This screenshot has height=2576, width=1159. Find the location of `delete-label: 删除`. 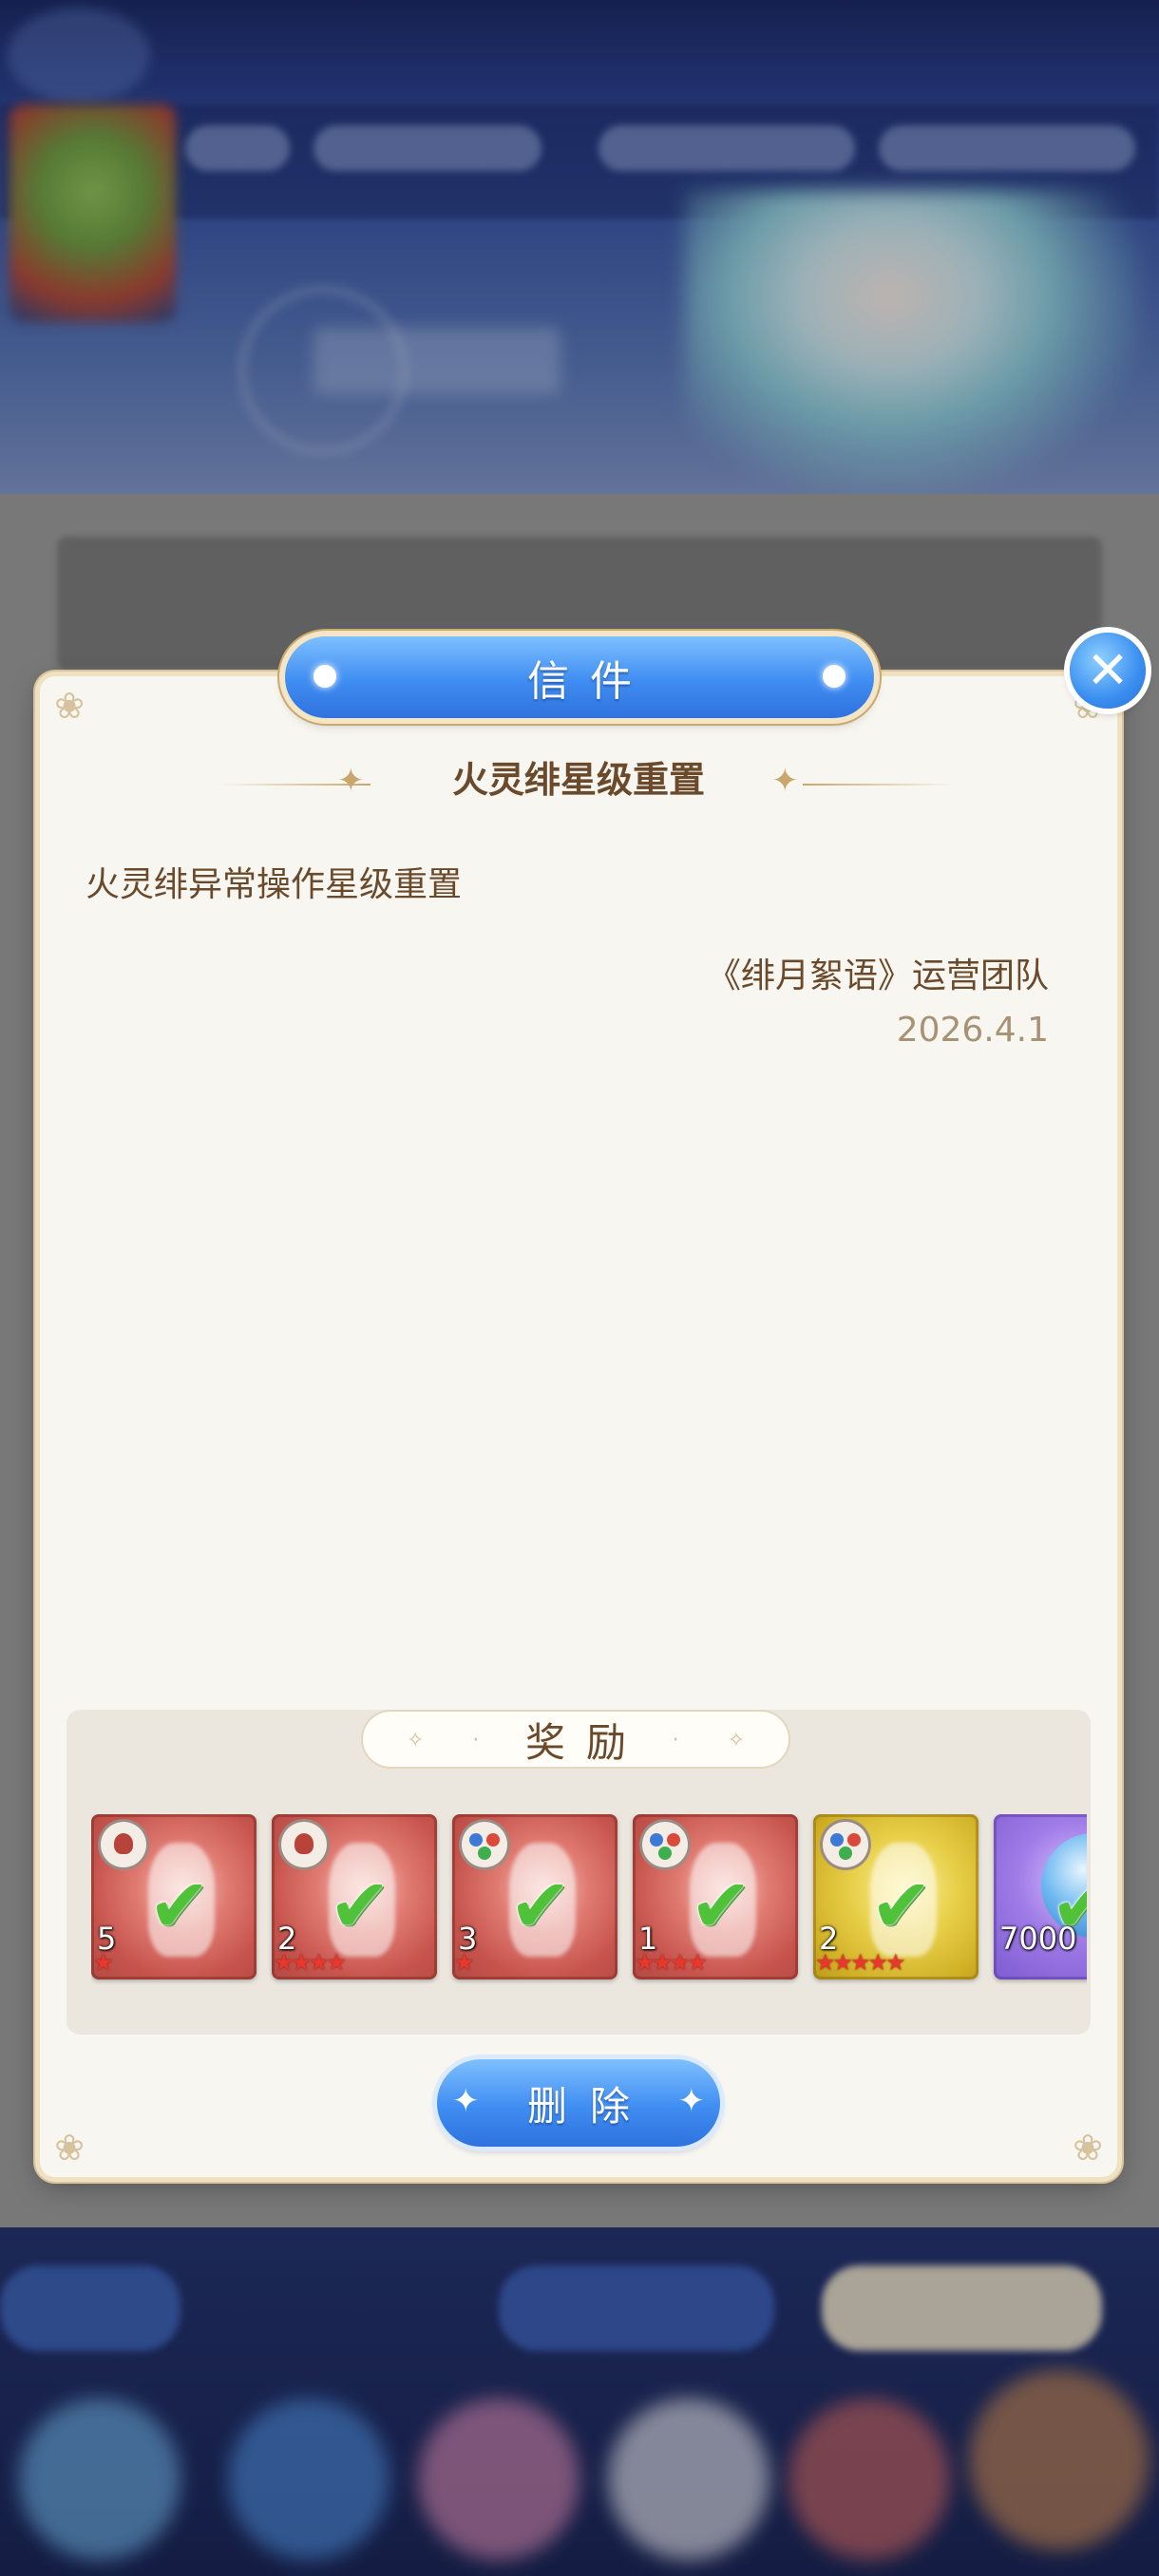

delete-label: 删除 is located at coordinates (589, 2106).